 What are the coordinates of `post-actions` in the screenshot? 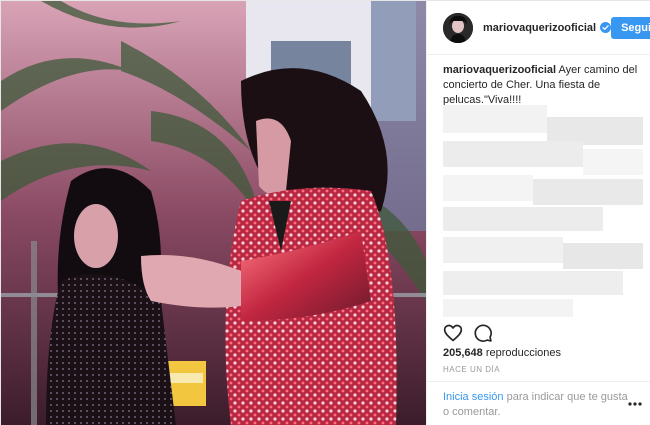 It's located at (468, 333).